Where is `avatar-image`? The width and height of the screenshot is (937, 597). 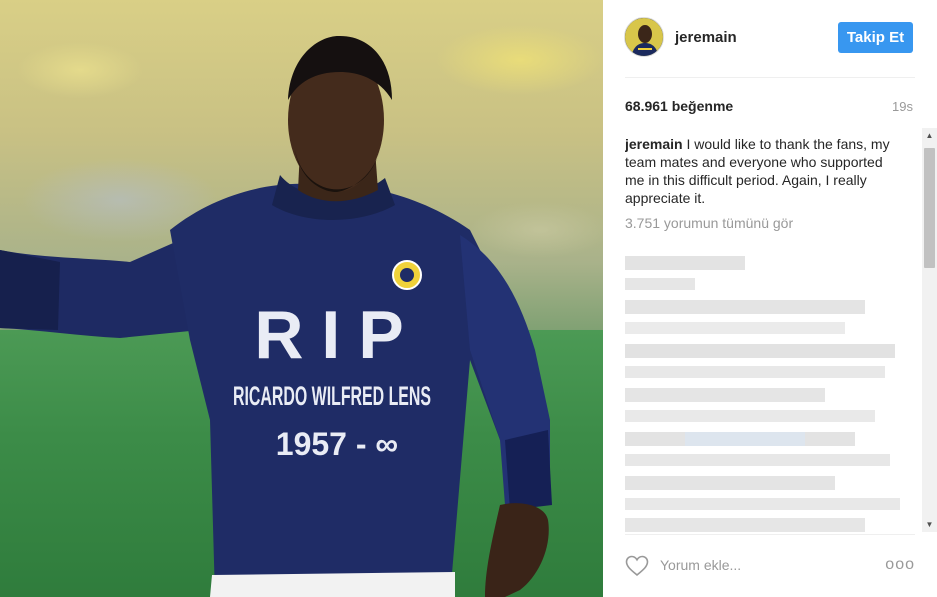 avatar-image is located at coordinates (644, 37).